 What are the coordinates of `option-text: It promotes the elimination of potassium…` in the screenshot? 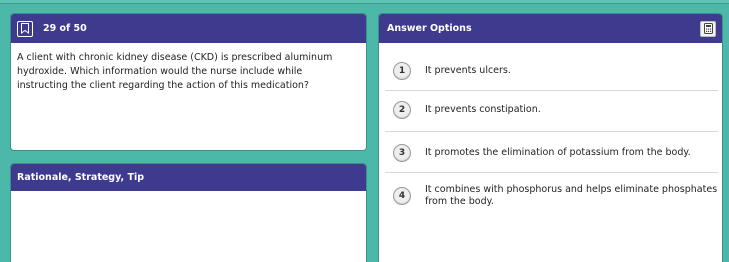 It's located at (573, 151).